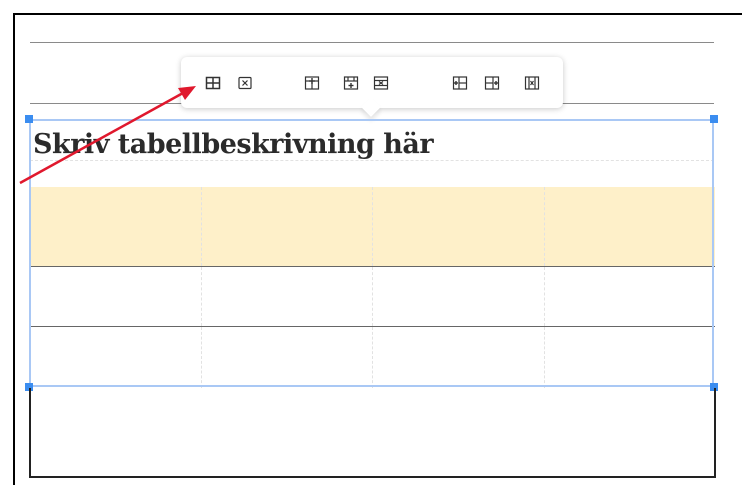 The image size is (745, 488). What do you see at coordinates (492, 83) in the screenshot?
I see `insert-column-right-icon` at bounding box center [492, 83].